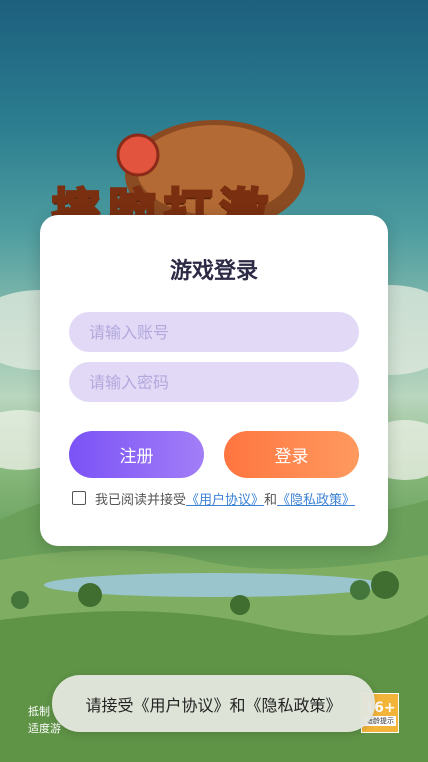 The height and width of the screenshot is (762, 428). What do you see at coordinates (291, 454) in the screenshot?
I see `login-button: 登录` at bounding box center [291, 454].